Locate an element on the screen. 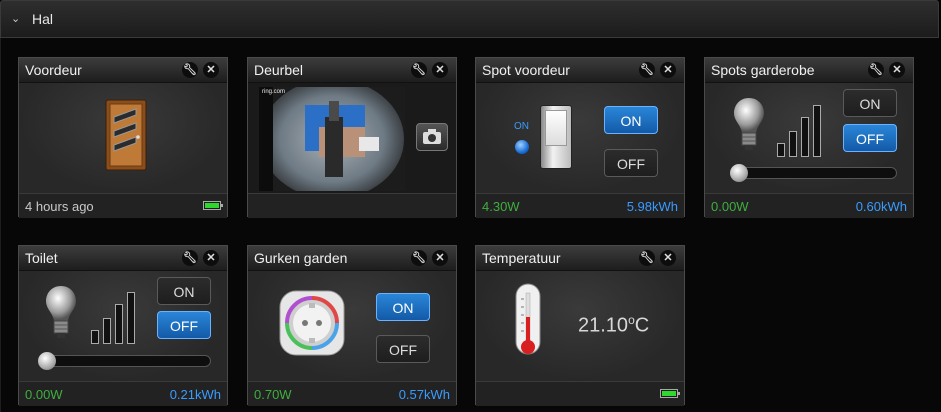  tile-gurken-garden: Gurken garden 🔧︎ ✕ ON OFF 0.70W 0.57kWh is located at coordinates (352, 325).